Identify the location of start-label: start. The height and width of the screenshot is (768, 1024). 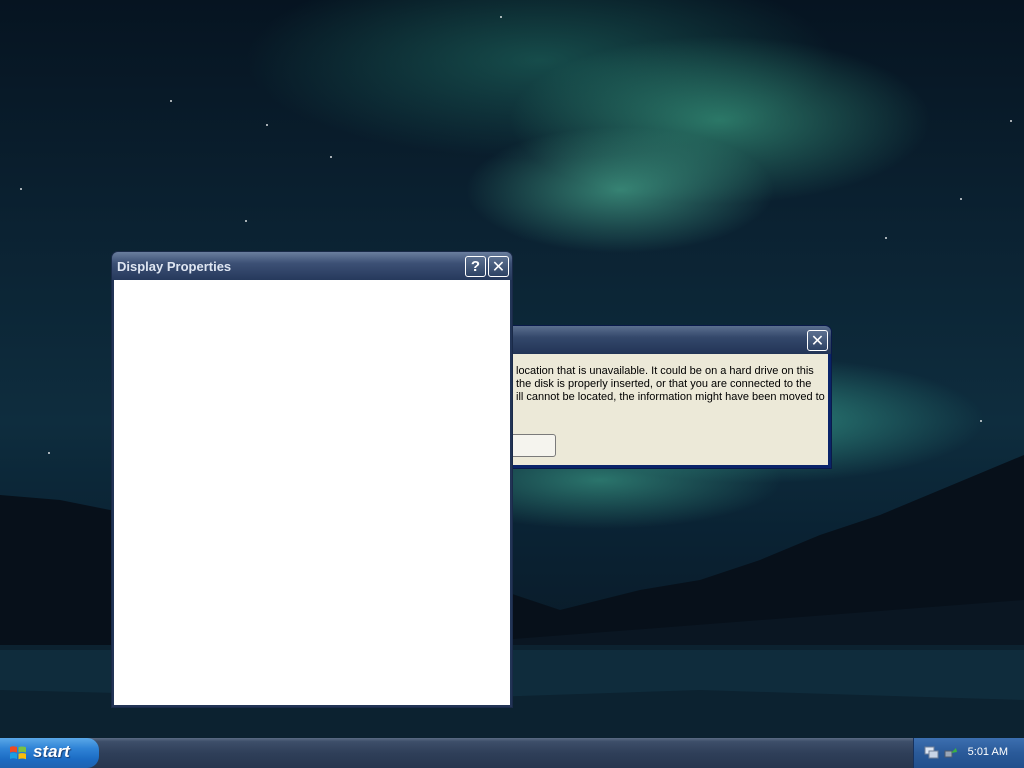
(51, 751).